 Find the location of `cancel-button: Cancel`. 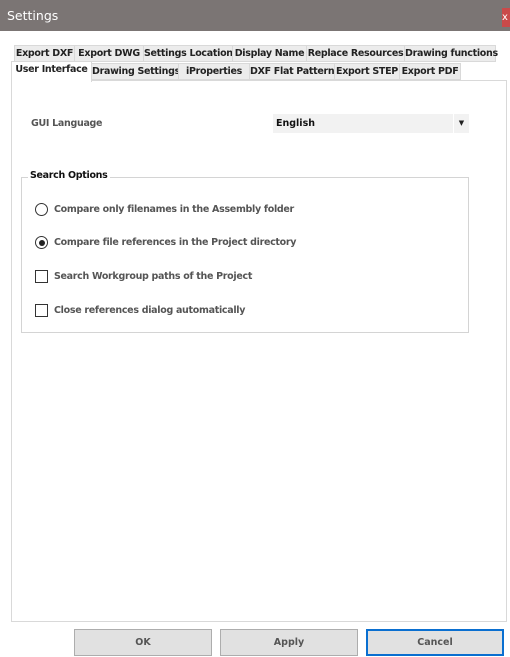

cancel-button: Cancel is located at coordinates (435, 642).